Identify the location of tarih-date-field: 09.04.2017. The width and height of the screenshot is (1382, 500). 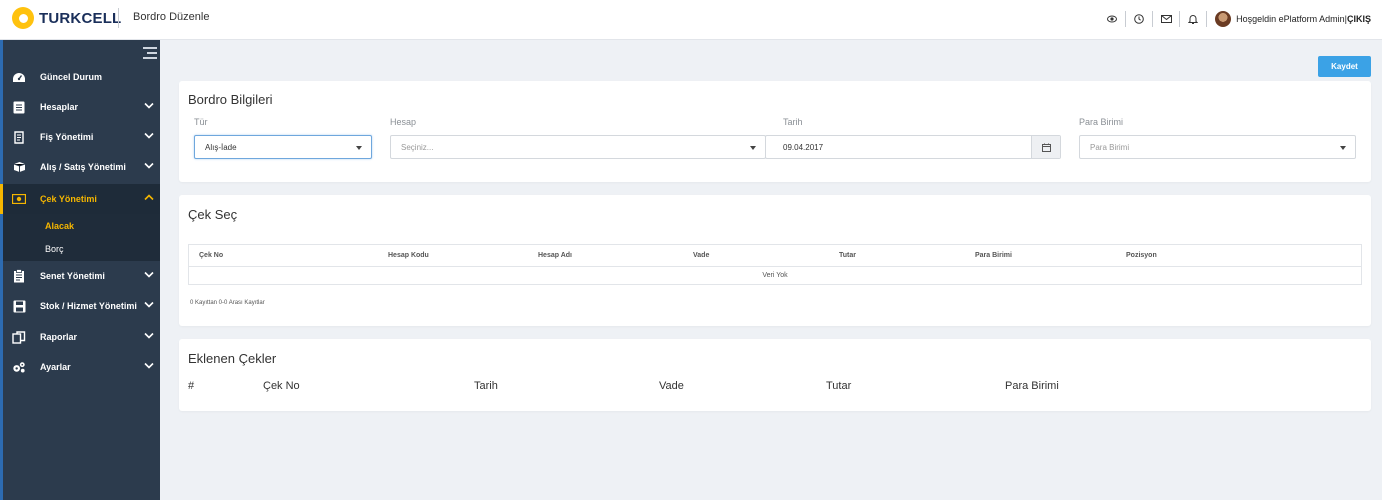
(913, 147).